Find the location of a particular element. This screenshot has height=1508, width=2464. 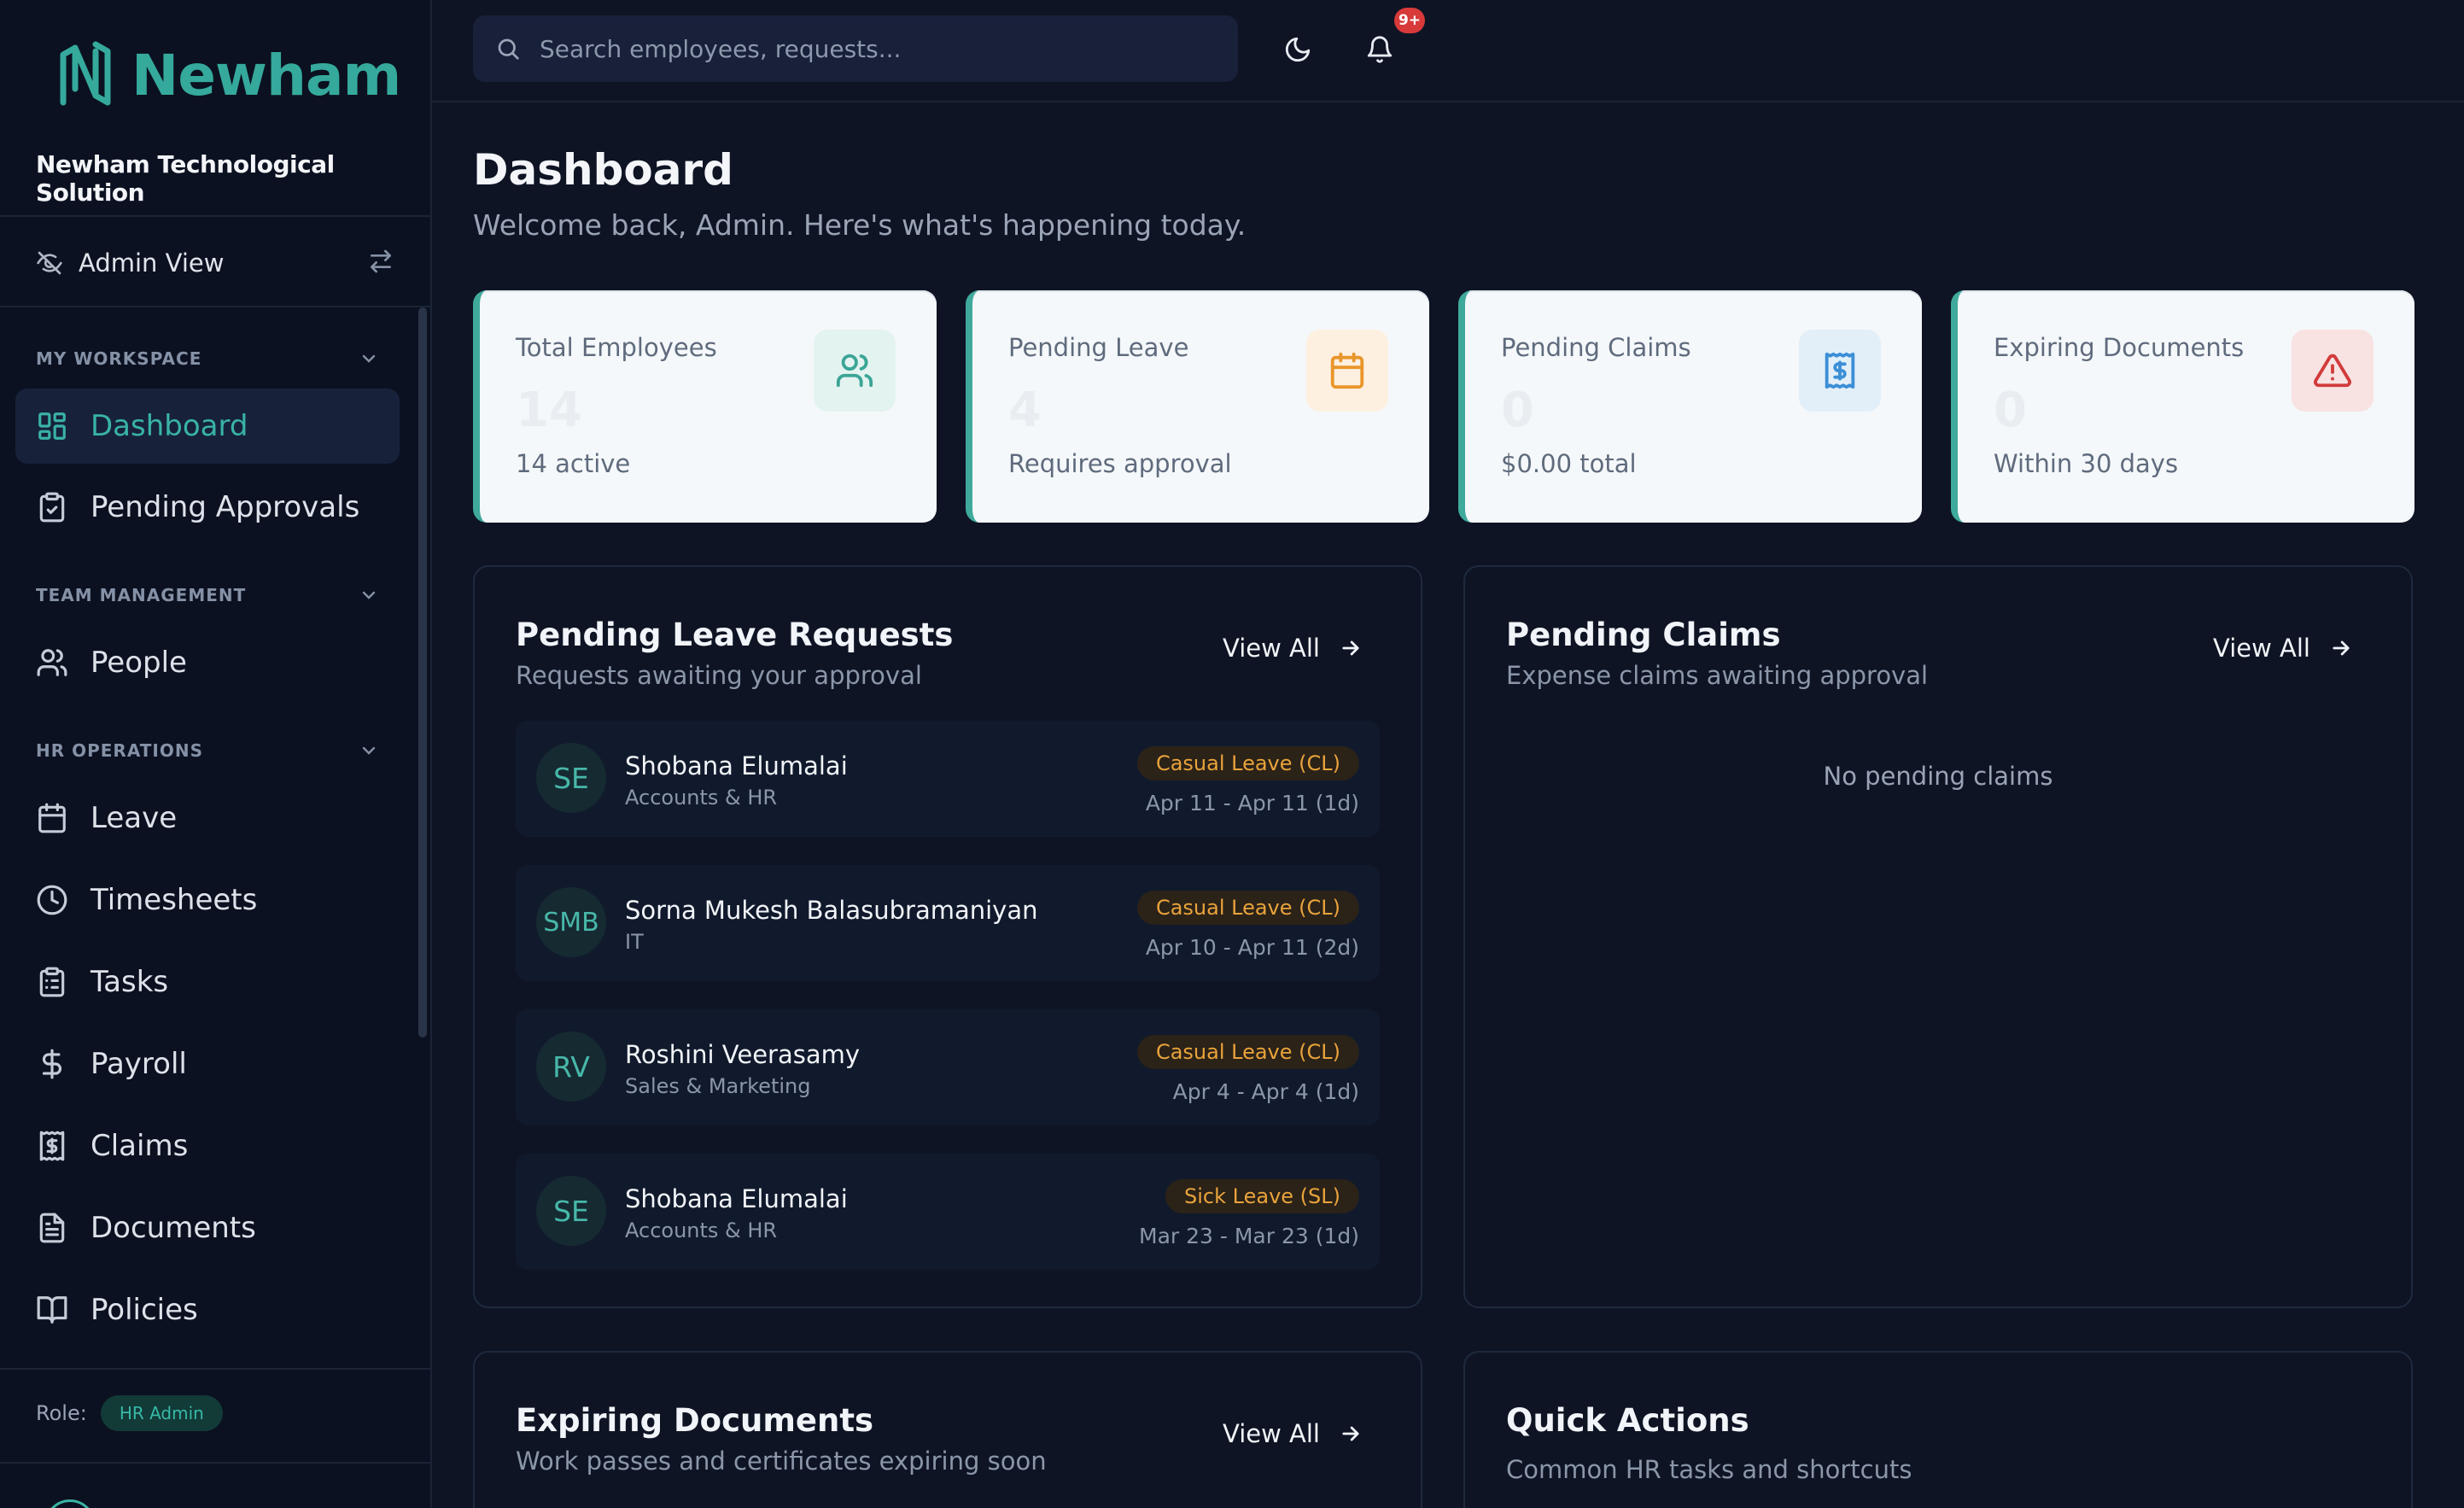

swap-icon is located at coordinates (380, 261).